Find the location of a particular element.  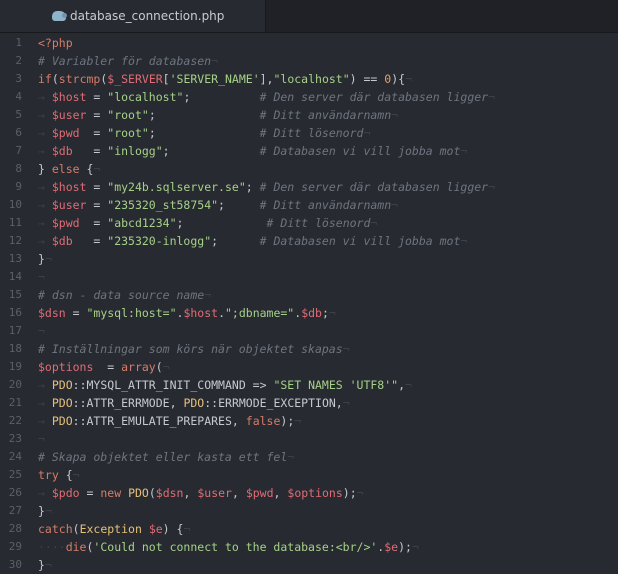

code-text: # Skapa objektet eller kasta ett fel¬ is located at coordinates (166, 457).